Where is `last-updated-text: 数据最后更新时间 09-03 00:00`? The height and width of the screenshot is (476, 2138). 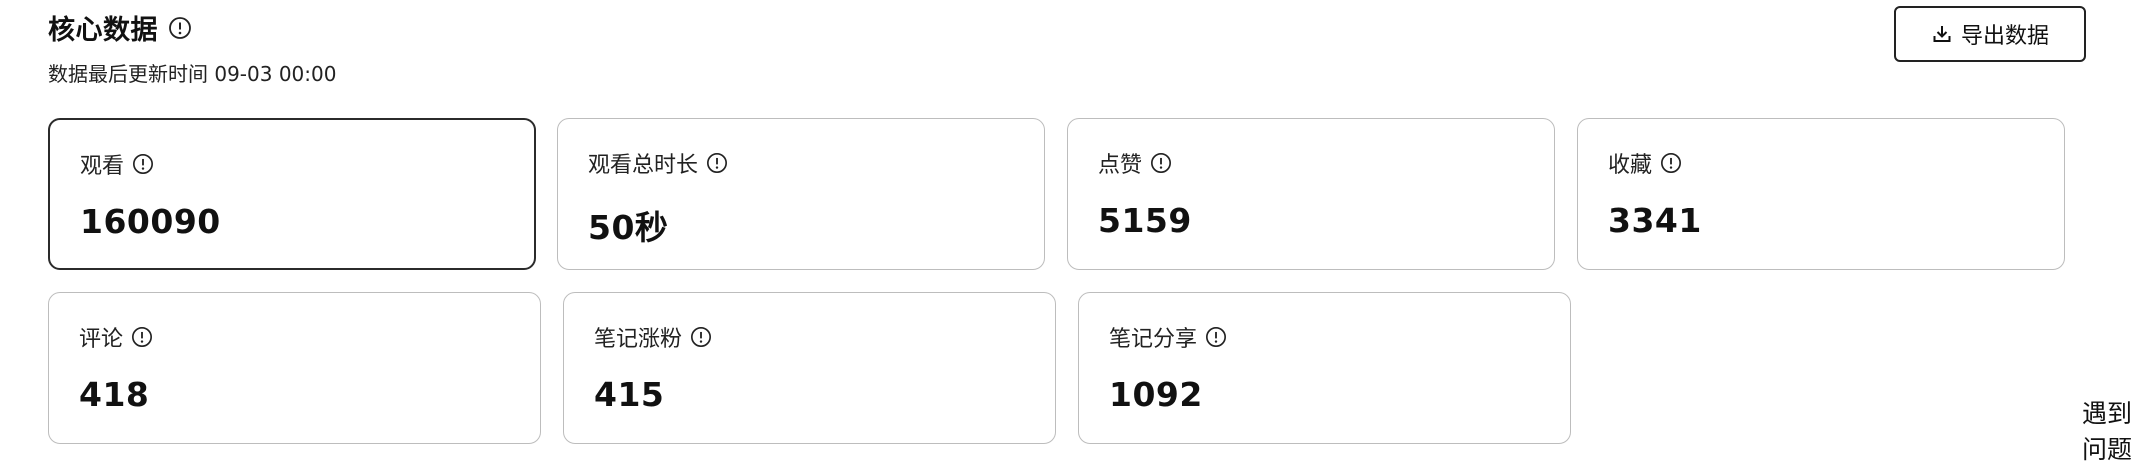
last-updated-text: 数据最后更新时间 09-03 00:00 is located at coordinates (192, 74).